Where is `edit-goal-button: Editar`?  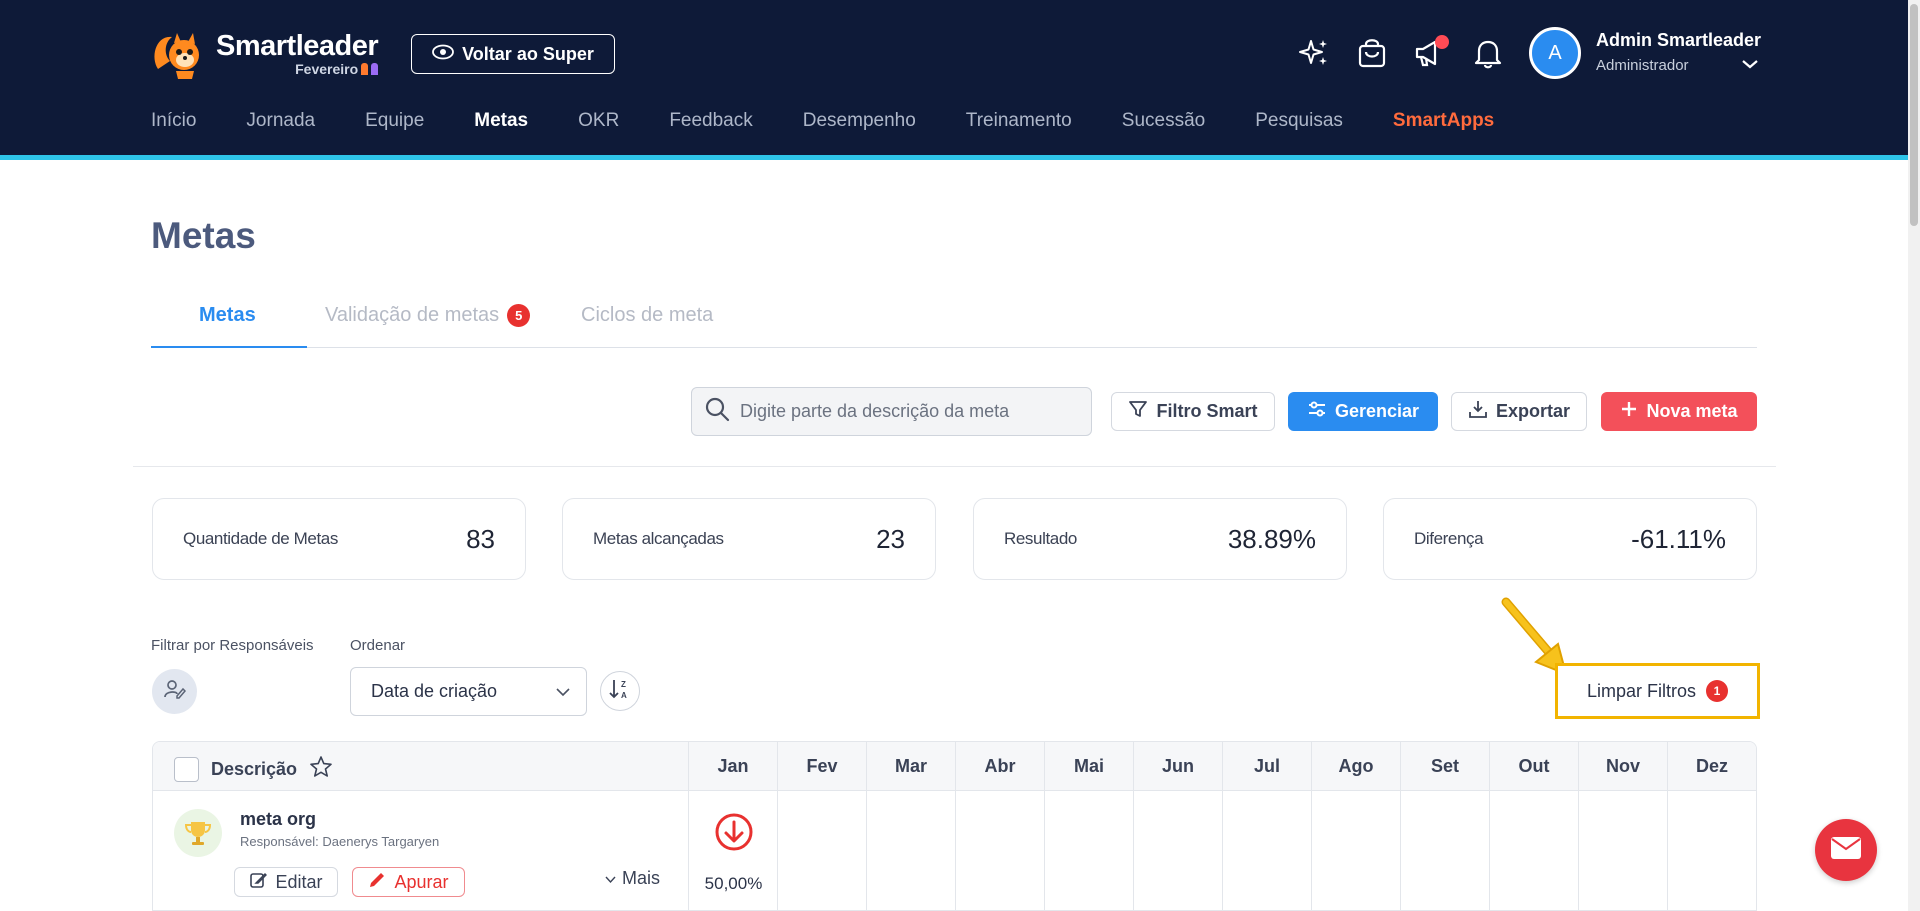 edit-goal-button: Editar is located at coordinates (286, 882).